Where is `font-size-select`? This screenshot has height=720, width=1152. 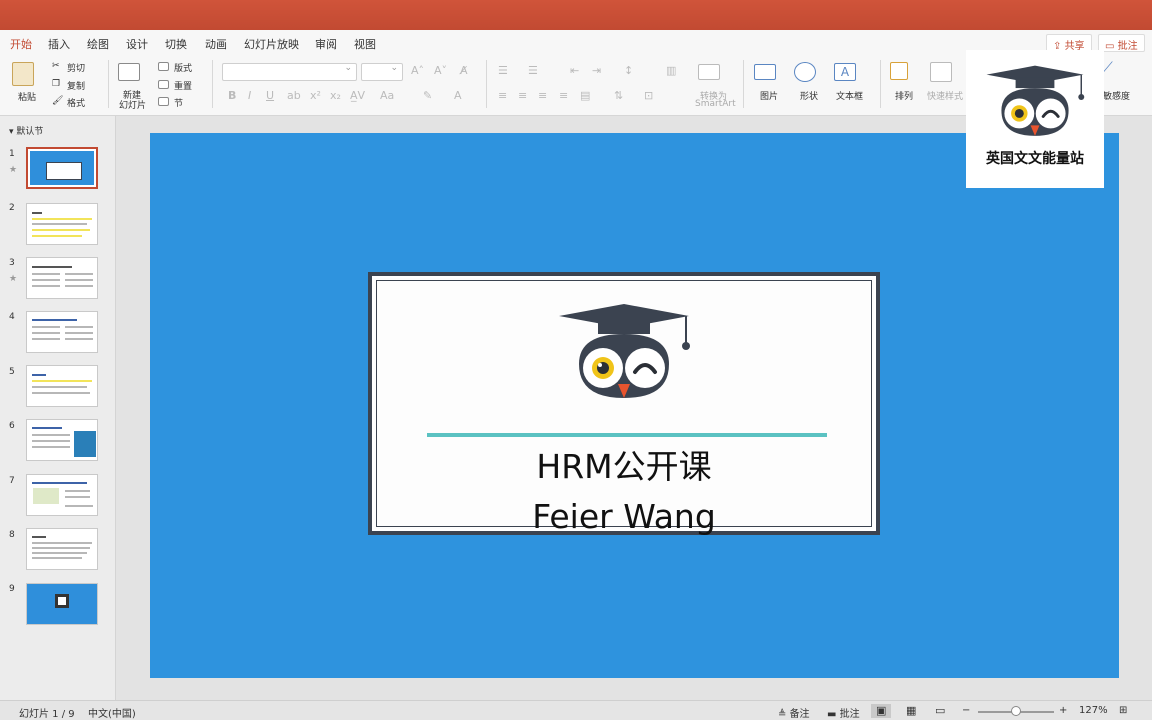 font-size-select is located at coordinates (382, 72).